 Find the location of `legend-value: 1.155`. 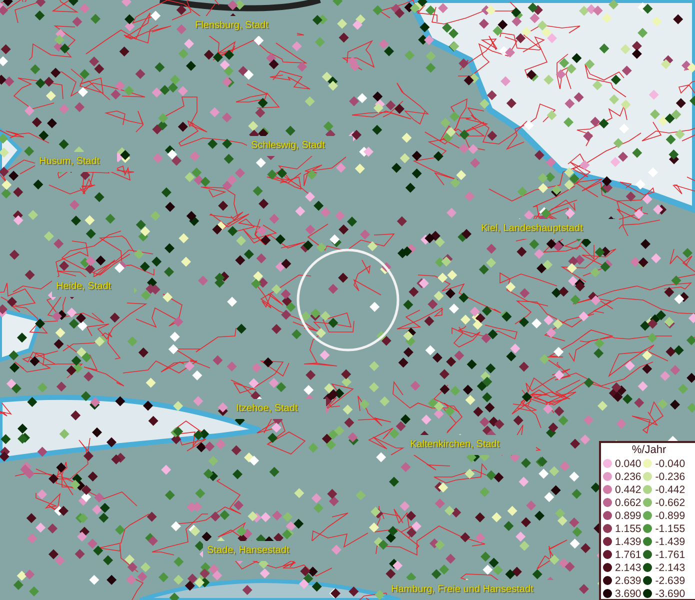

legend-value: 1.155 is located at coordinates (628, 528).